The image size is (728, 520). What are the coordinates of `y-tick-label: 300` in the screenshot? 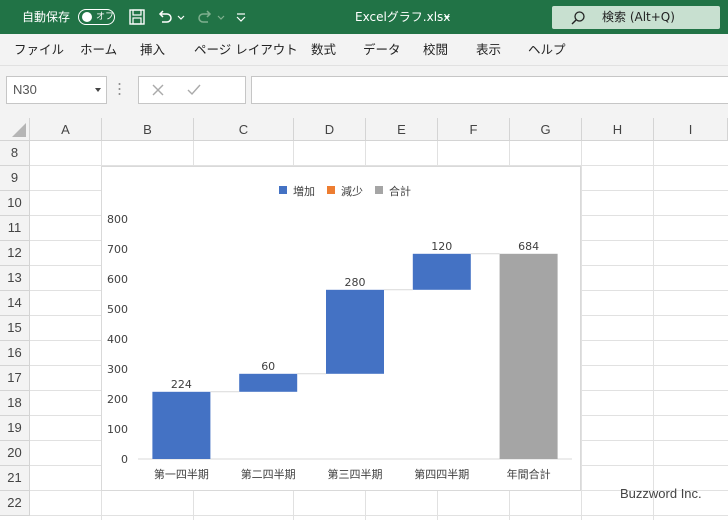 It's located at (117, 369).